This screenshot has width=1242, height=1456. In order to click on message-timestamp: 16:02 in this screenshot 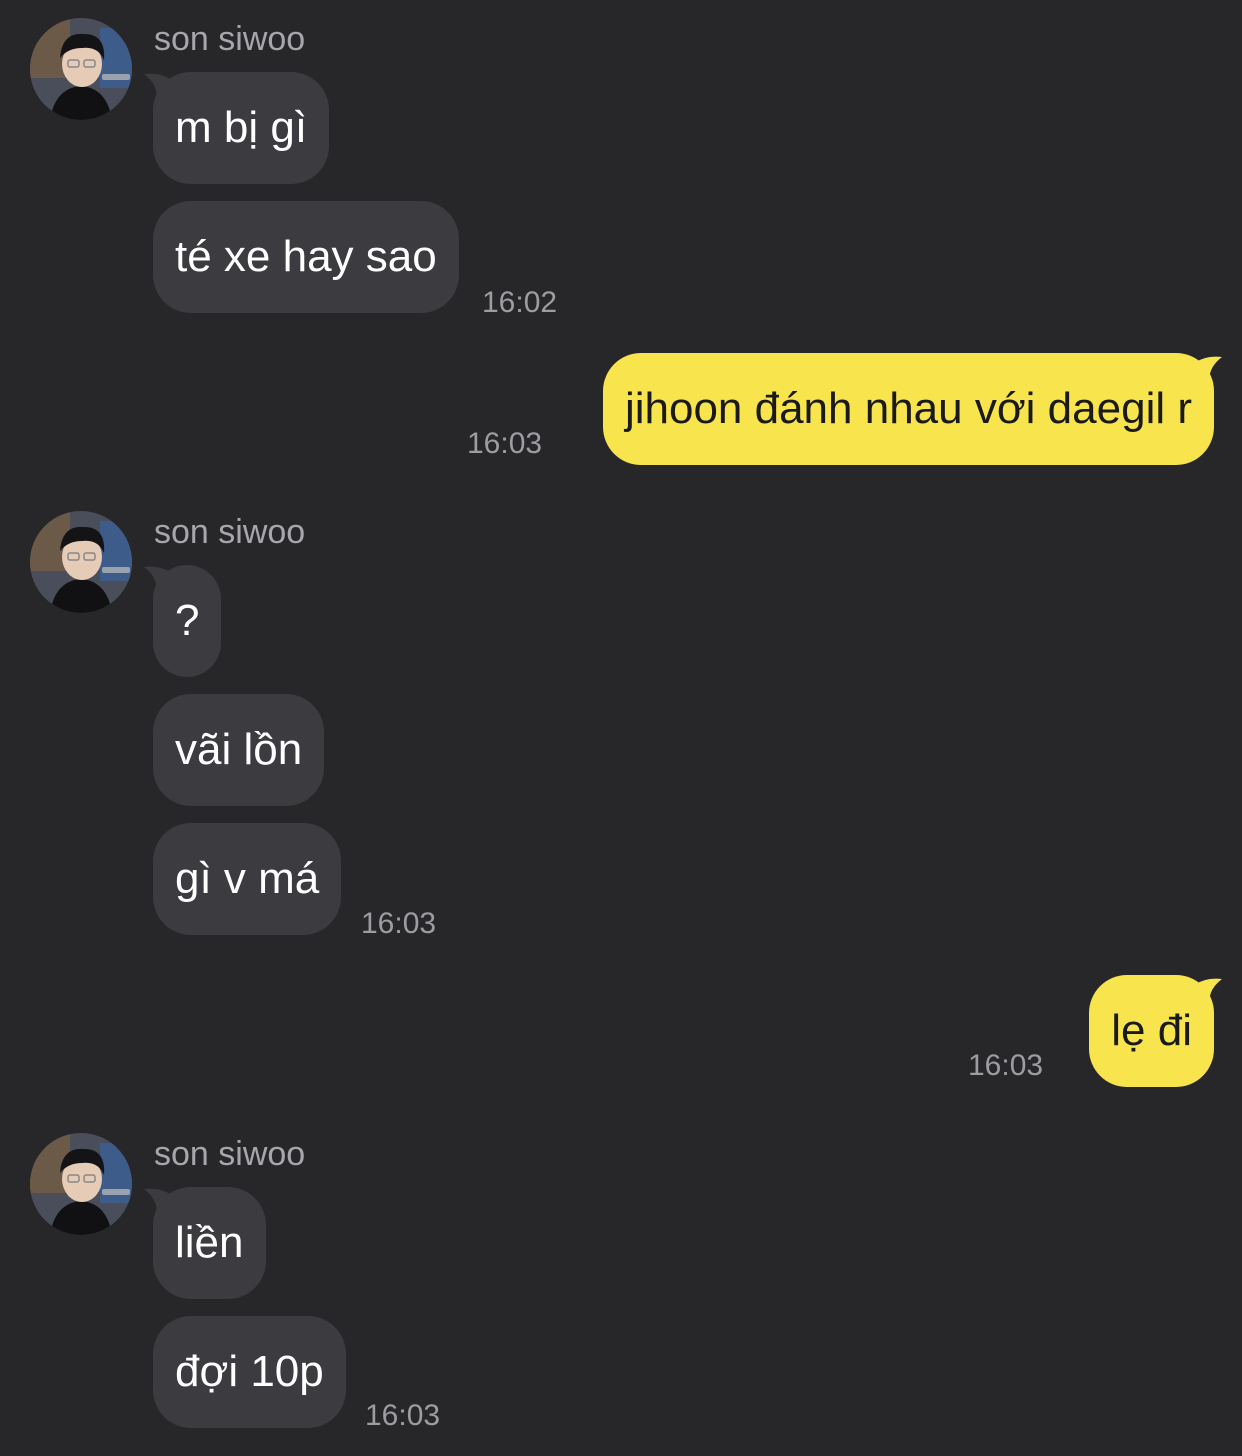, I will do `click(520, 302)`.